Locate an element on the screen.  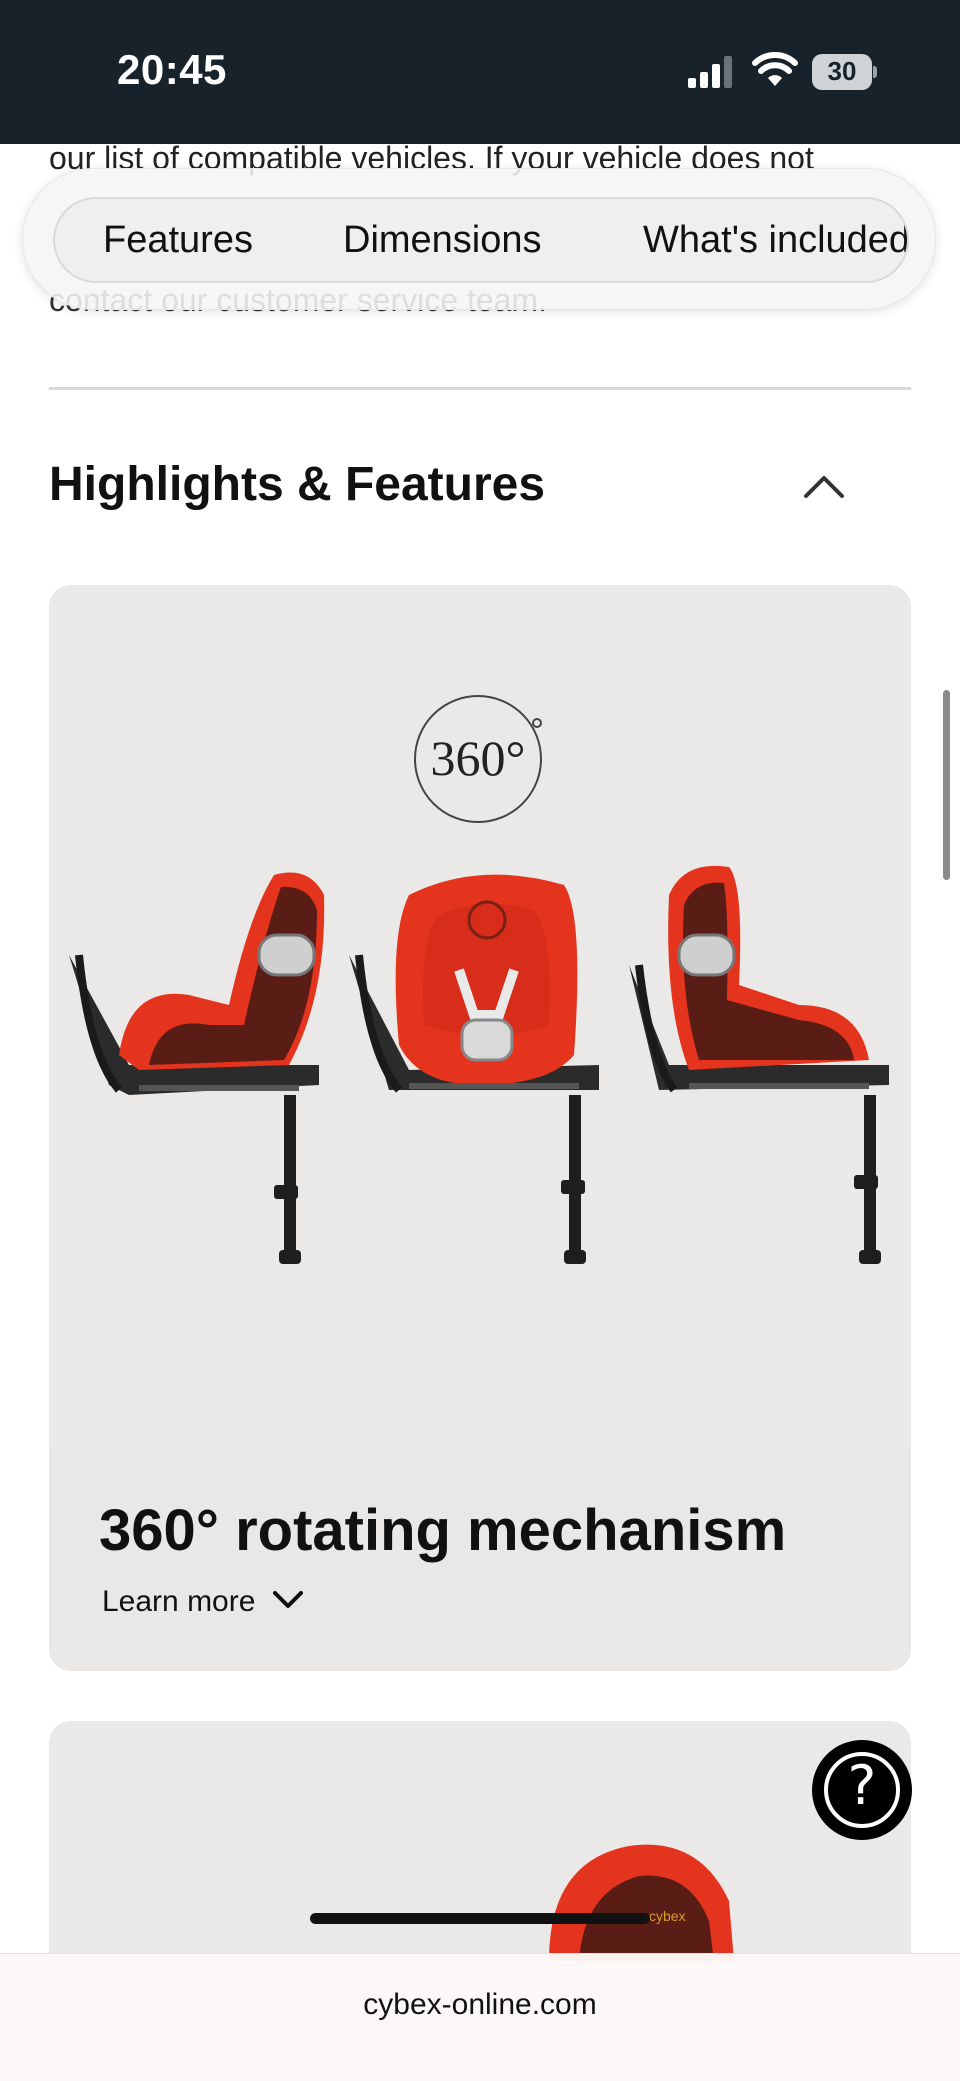
learn-more-link: Learn more is located at coordinates (178, 1602).